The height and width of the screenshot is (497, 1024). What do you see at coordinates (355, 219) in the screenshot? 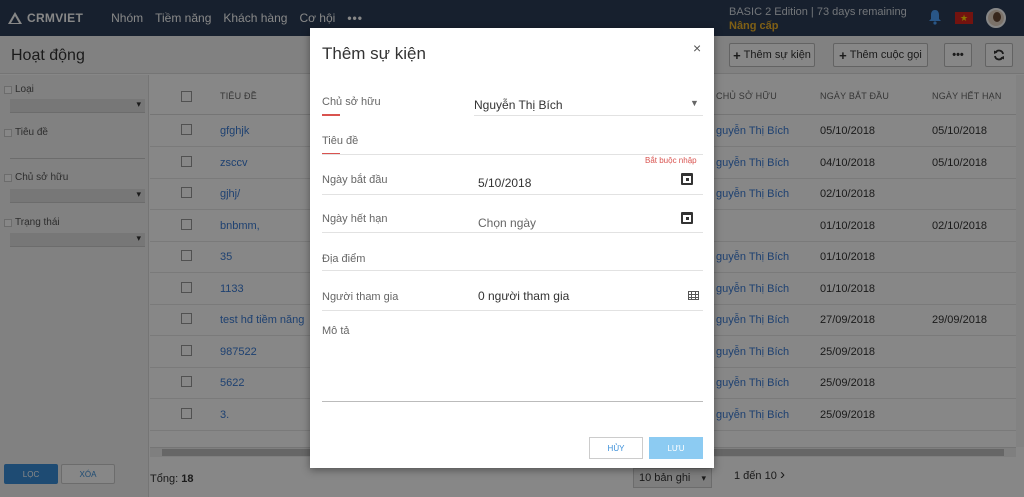
I see `end-date-label: Ngày hết hạn` at bounding box center [355, 219].